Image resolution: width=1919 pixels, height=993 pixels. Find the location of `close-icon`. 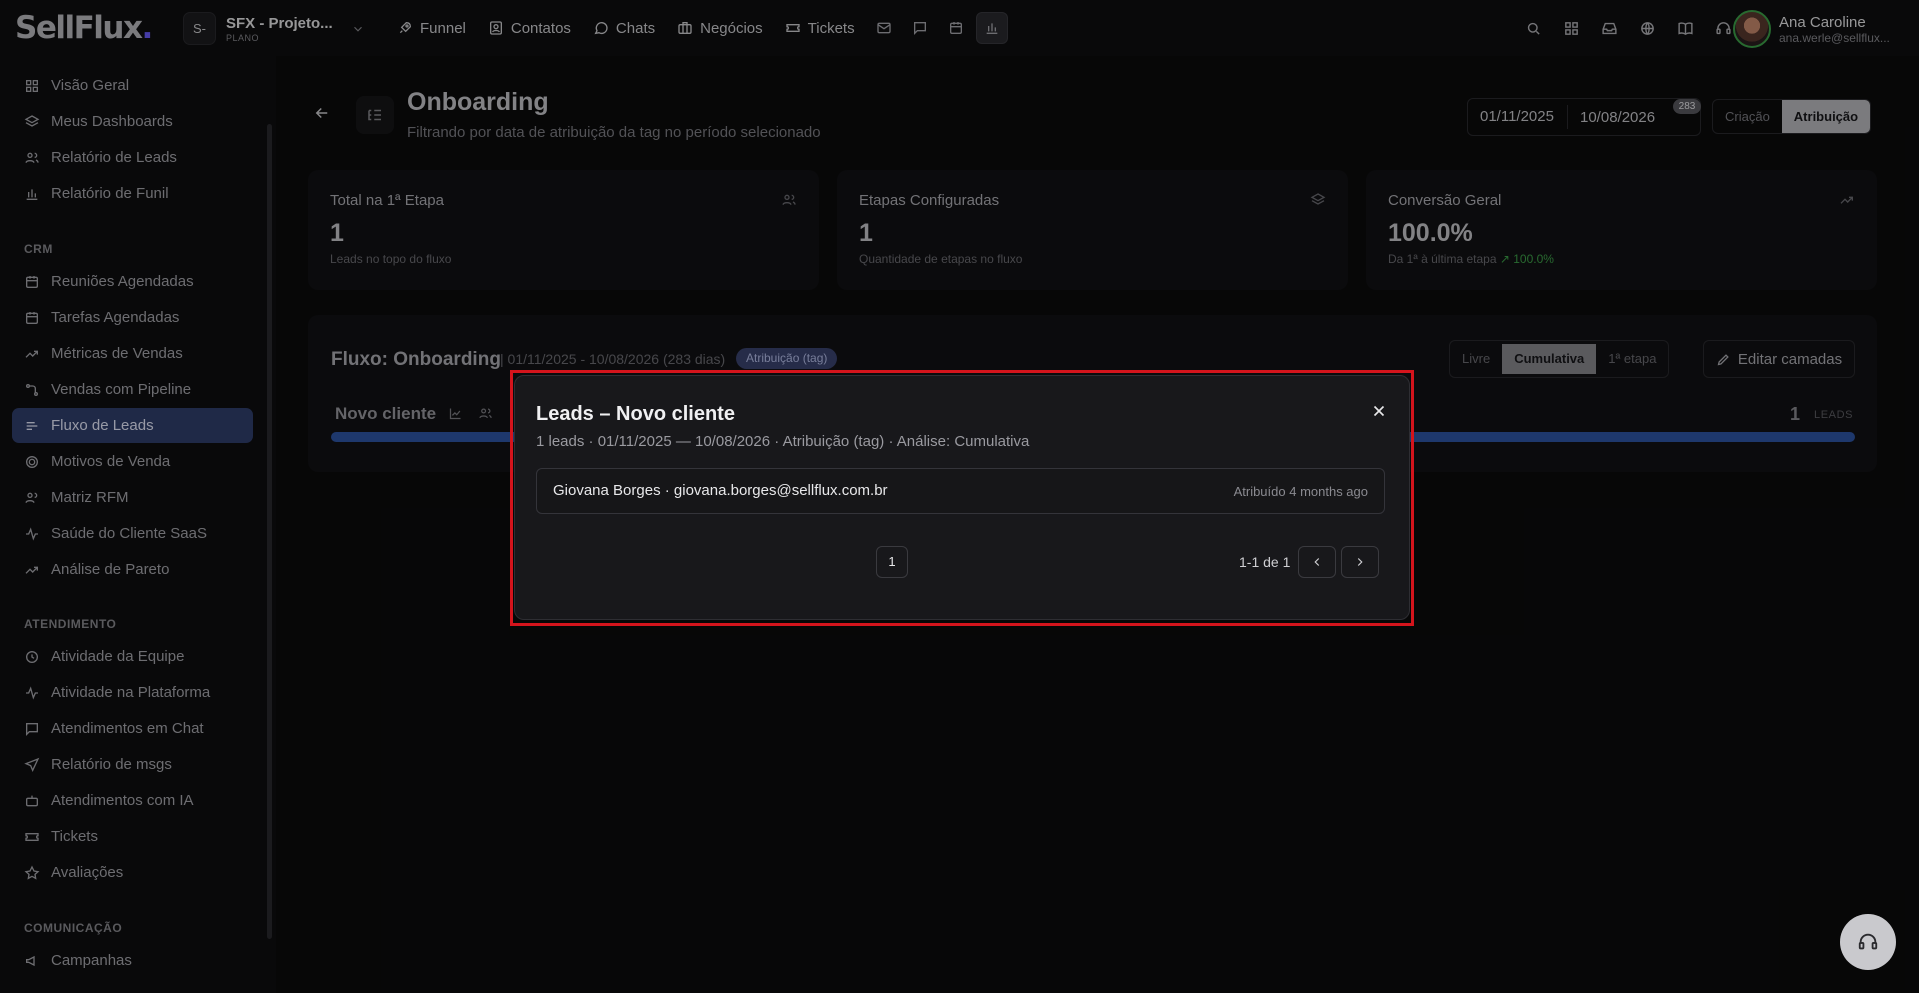

close-icon is located at coordinates (1379, 411).